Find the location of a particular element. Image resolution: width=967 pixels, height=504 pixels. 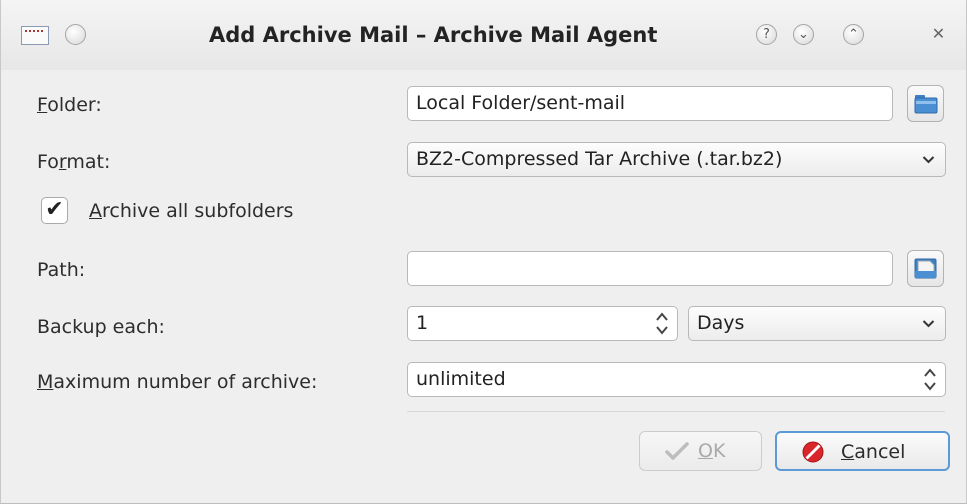

backup-each-value: 1 is located at coordinates (422, 323).